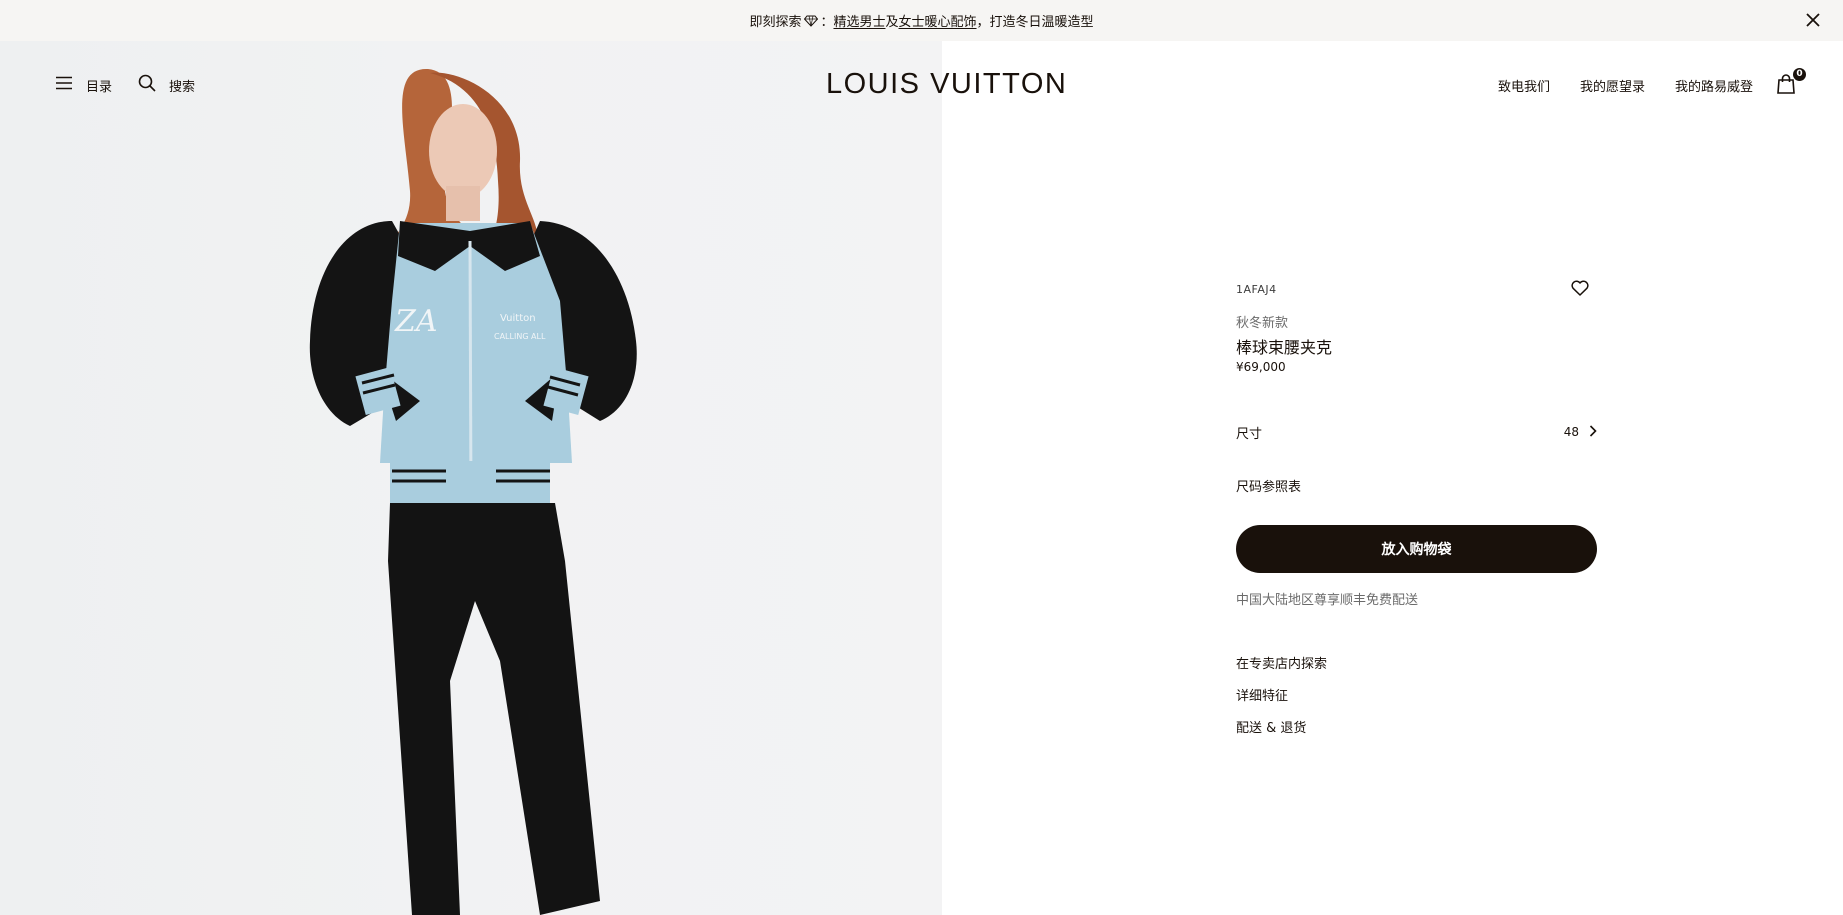 Image resolution: width=1843 pixels, height=915 pixels. What do you see at coordinates (1284, 347) in the screenshot?
I see `product-name: 棒球束腰夹克` at bounding box center [1284, 347].